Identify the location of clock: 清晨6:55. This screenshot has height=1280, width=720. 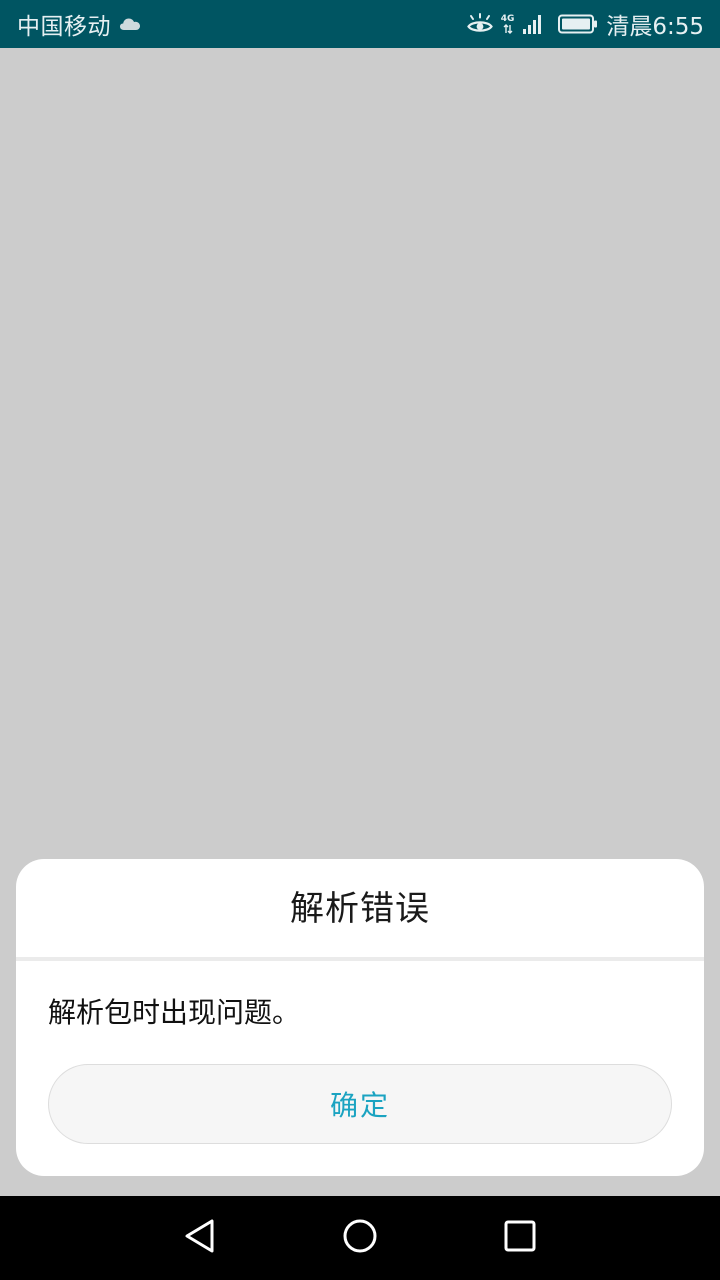
(655, 27).